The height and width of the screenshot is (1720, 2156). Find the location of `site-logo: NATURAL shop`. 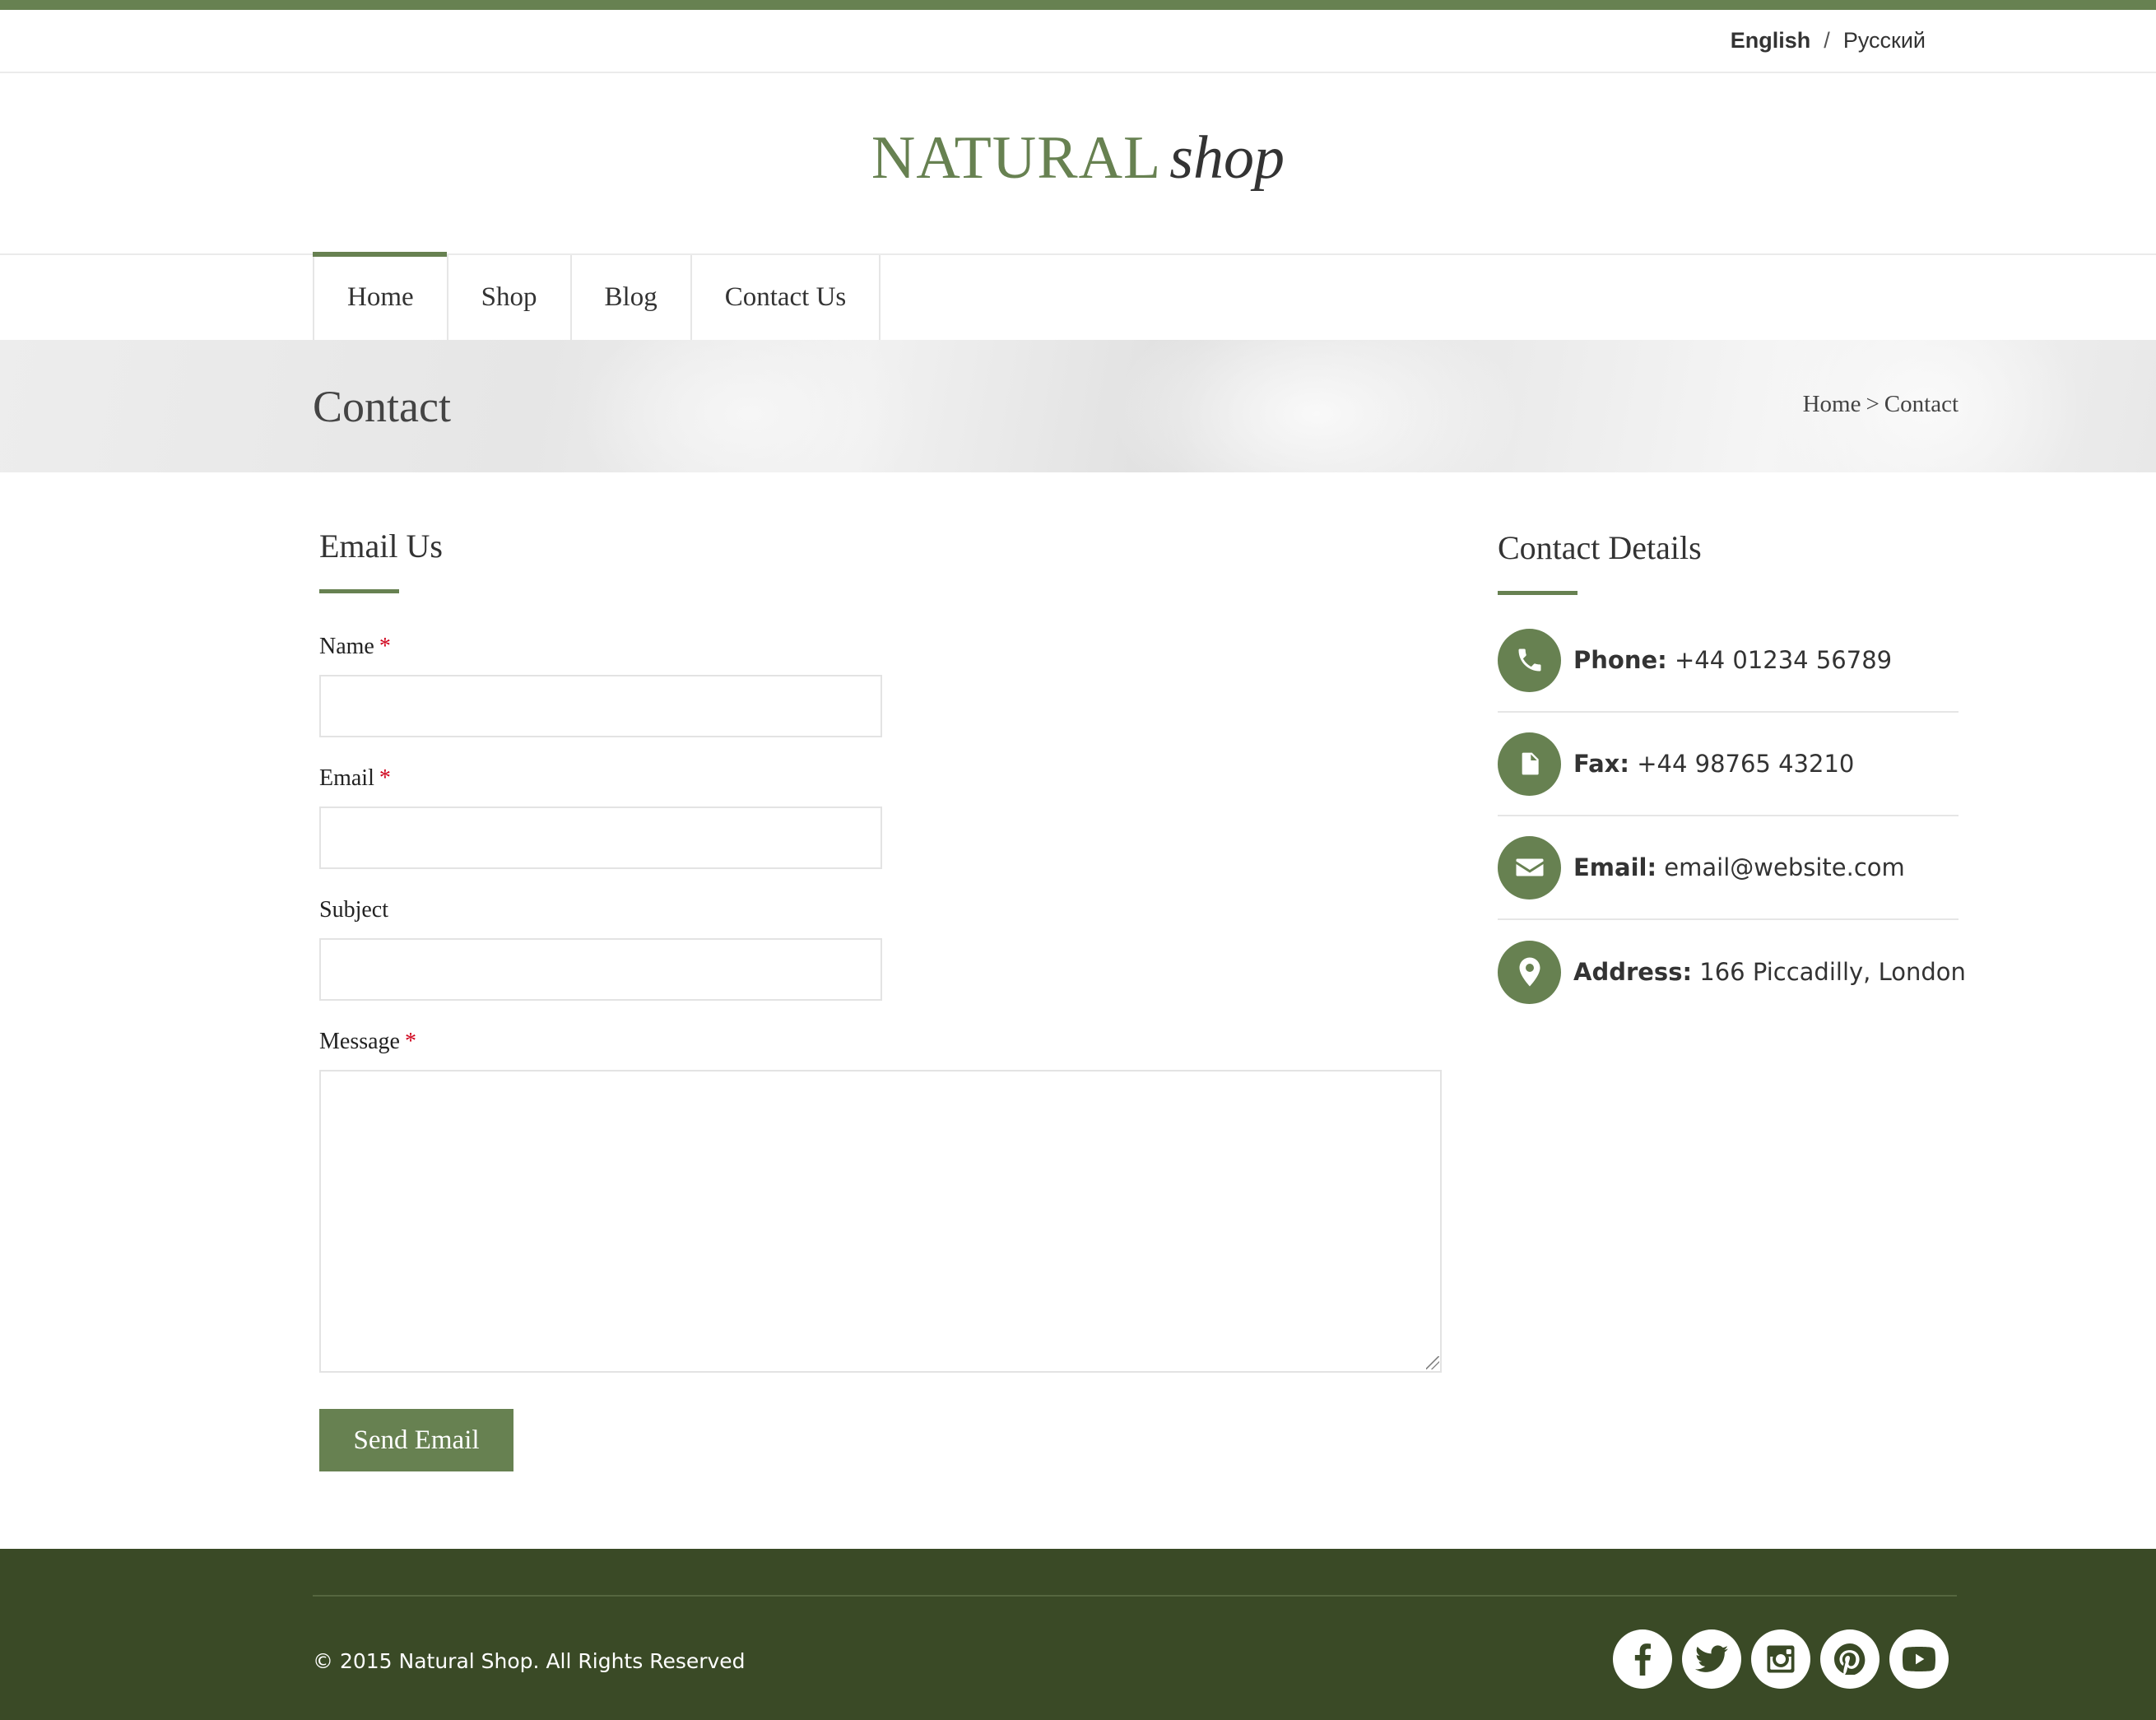

site-logo: NATURAL shop is located at coordinates (1078, 158).